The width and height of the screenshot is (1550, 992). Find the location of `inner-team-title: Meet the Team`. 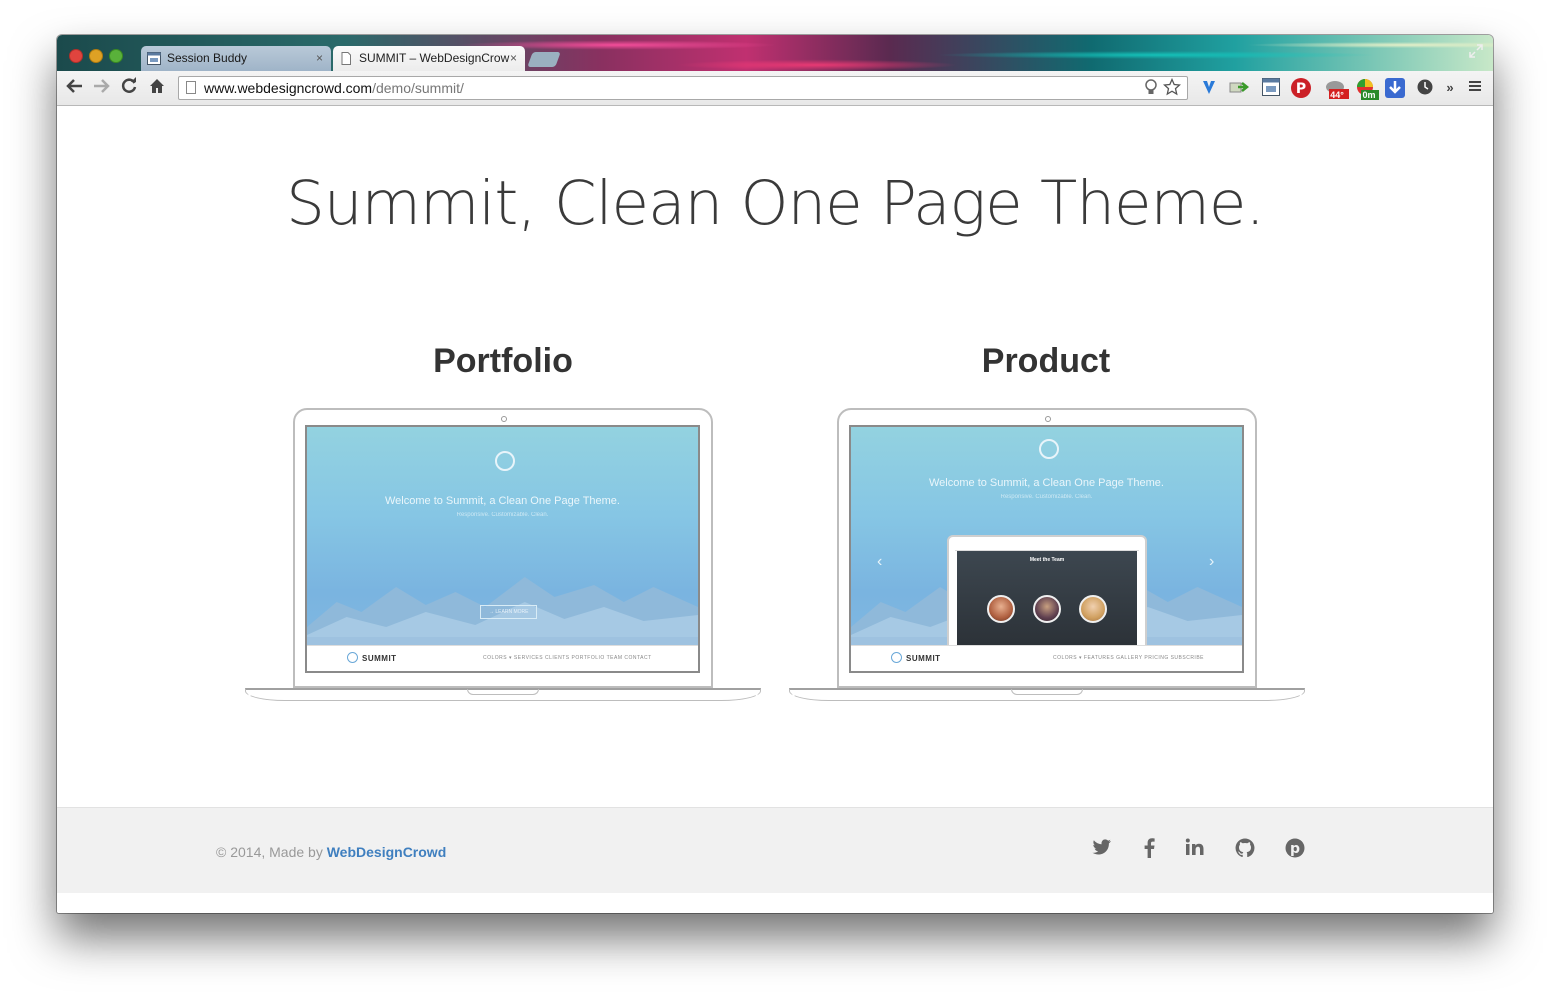

inner-team-title: Meet the Team is located at coordinates (1047, 560).